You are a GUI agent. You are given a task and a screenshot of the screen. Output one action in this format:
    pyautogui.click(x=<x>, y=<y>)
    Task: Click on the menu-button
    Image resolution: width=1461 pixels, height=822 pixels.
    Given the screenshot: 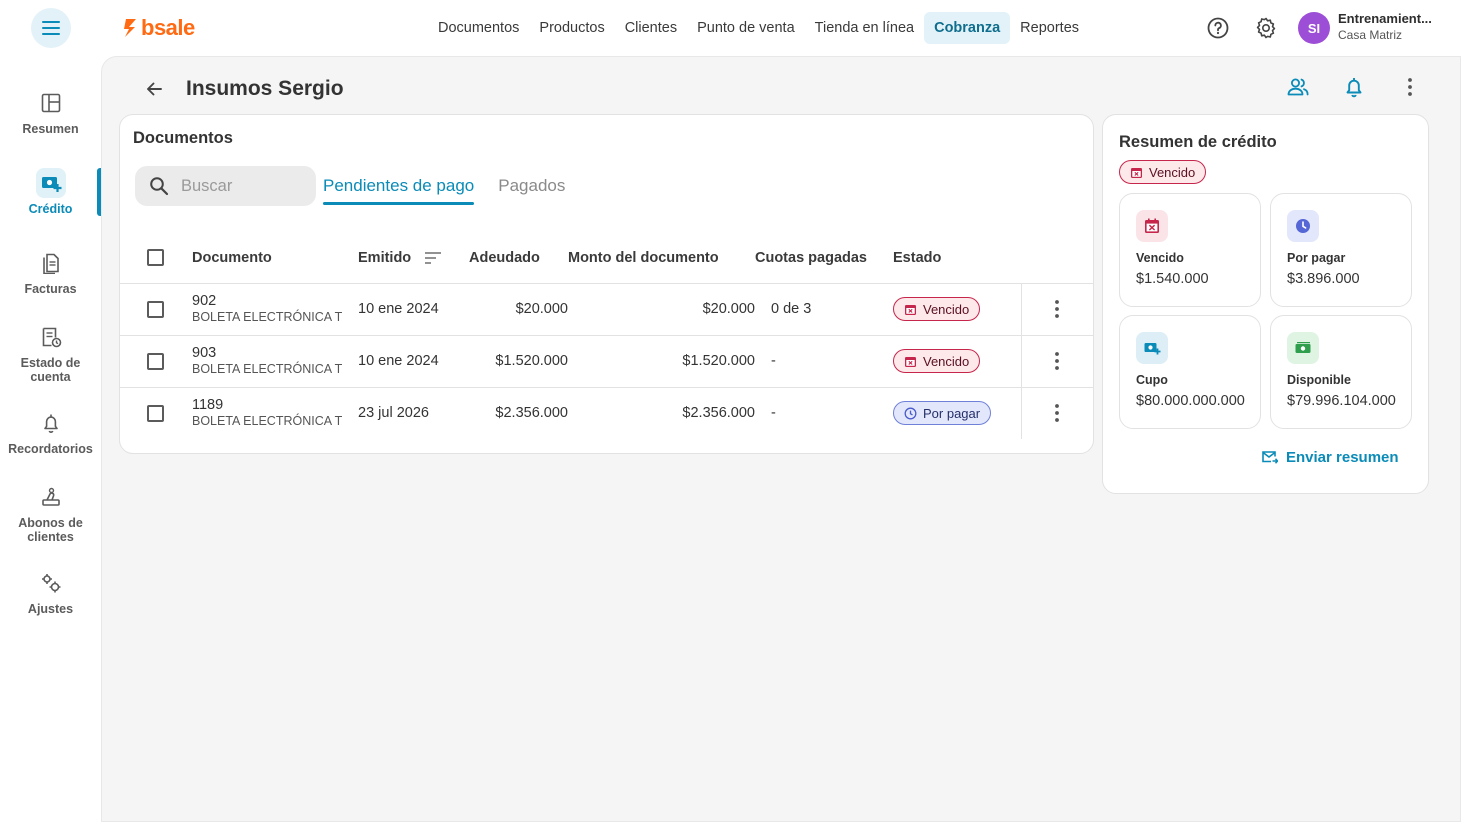 What is the action you would take?
    pyautogui.click(x=51, y=28)
    